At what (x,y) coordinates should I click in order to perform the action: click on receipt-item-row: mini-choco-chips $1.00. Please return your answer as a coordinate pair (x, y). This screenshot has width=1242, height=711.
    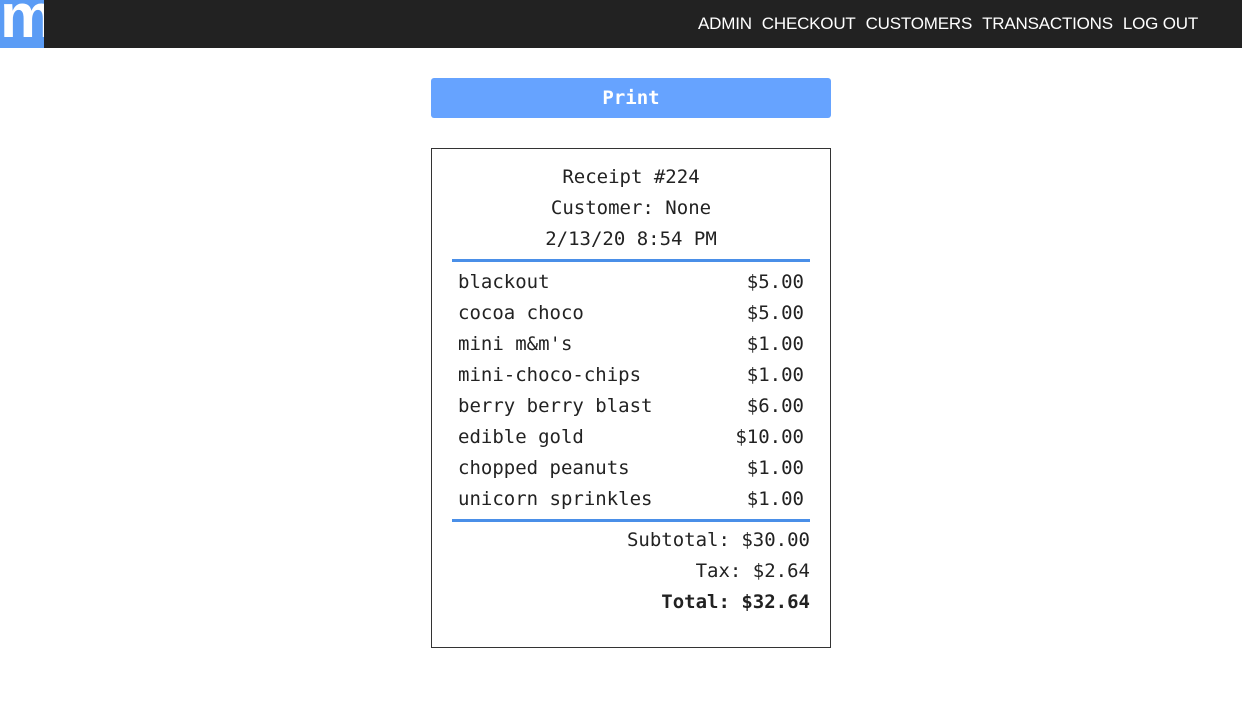
    Looking at the image, I should click on (631, 375).